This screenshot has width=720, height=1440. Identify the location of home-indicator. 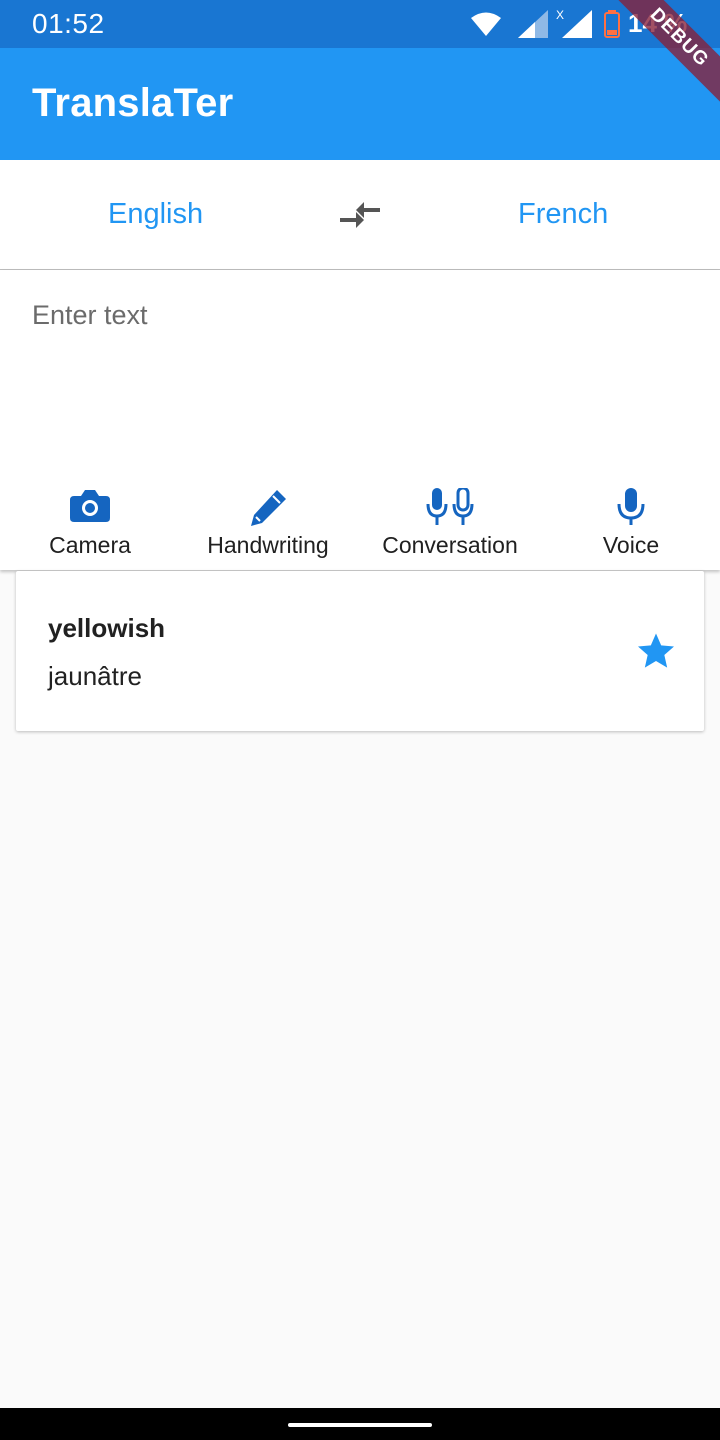
(360, 1425).